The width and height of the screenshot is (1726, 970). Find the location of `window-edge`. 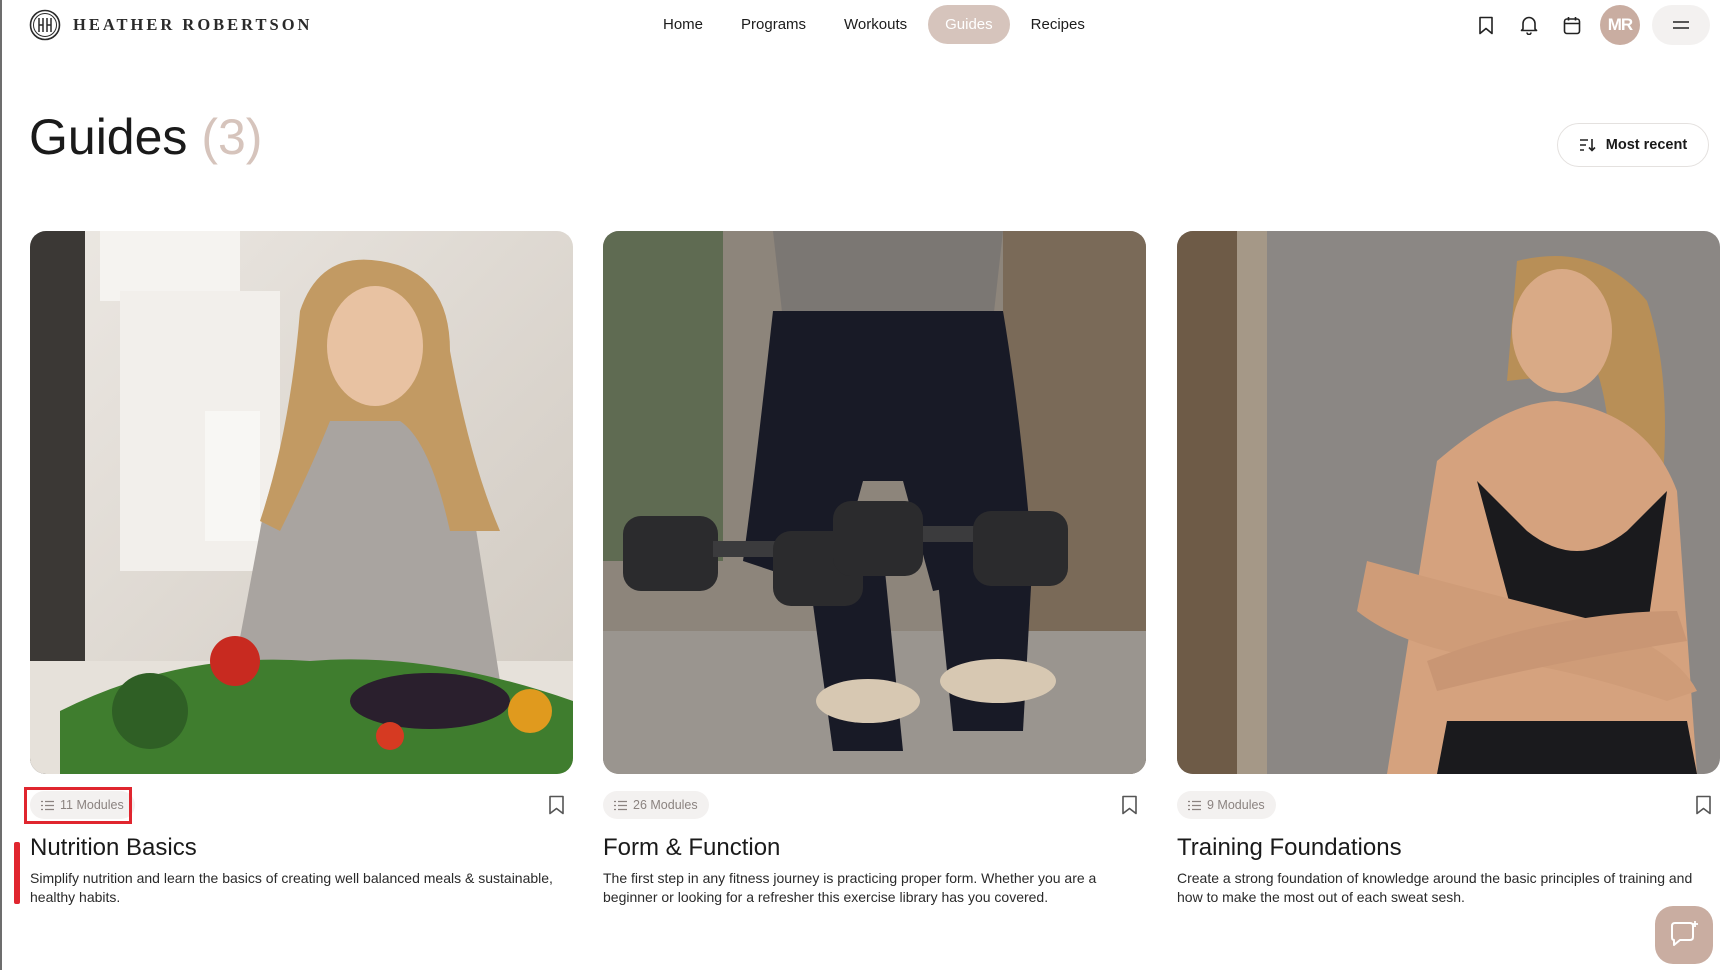

window-edge is located at coordinates (1, 485).